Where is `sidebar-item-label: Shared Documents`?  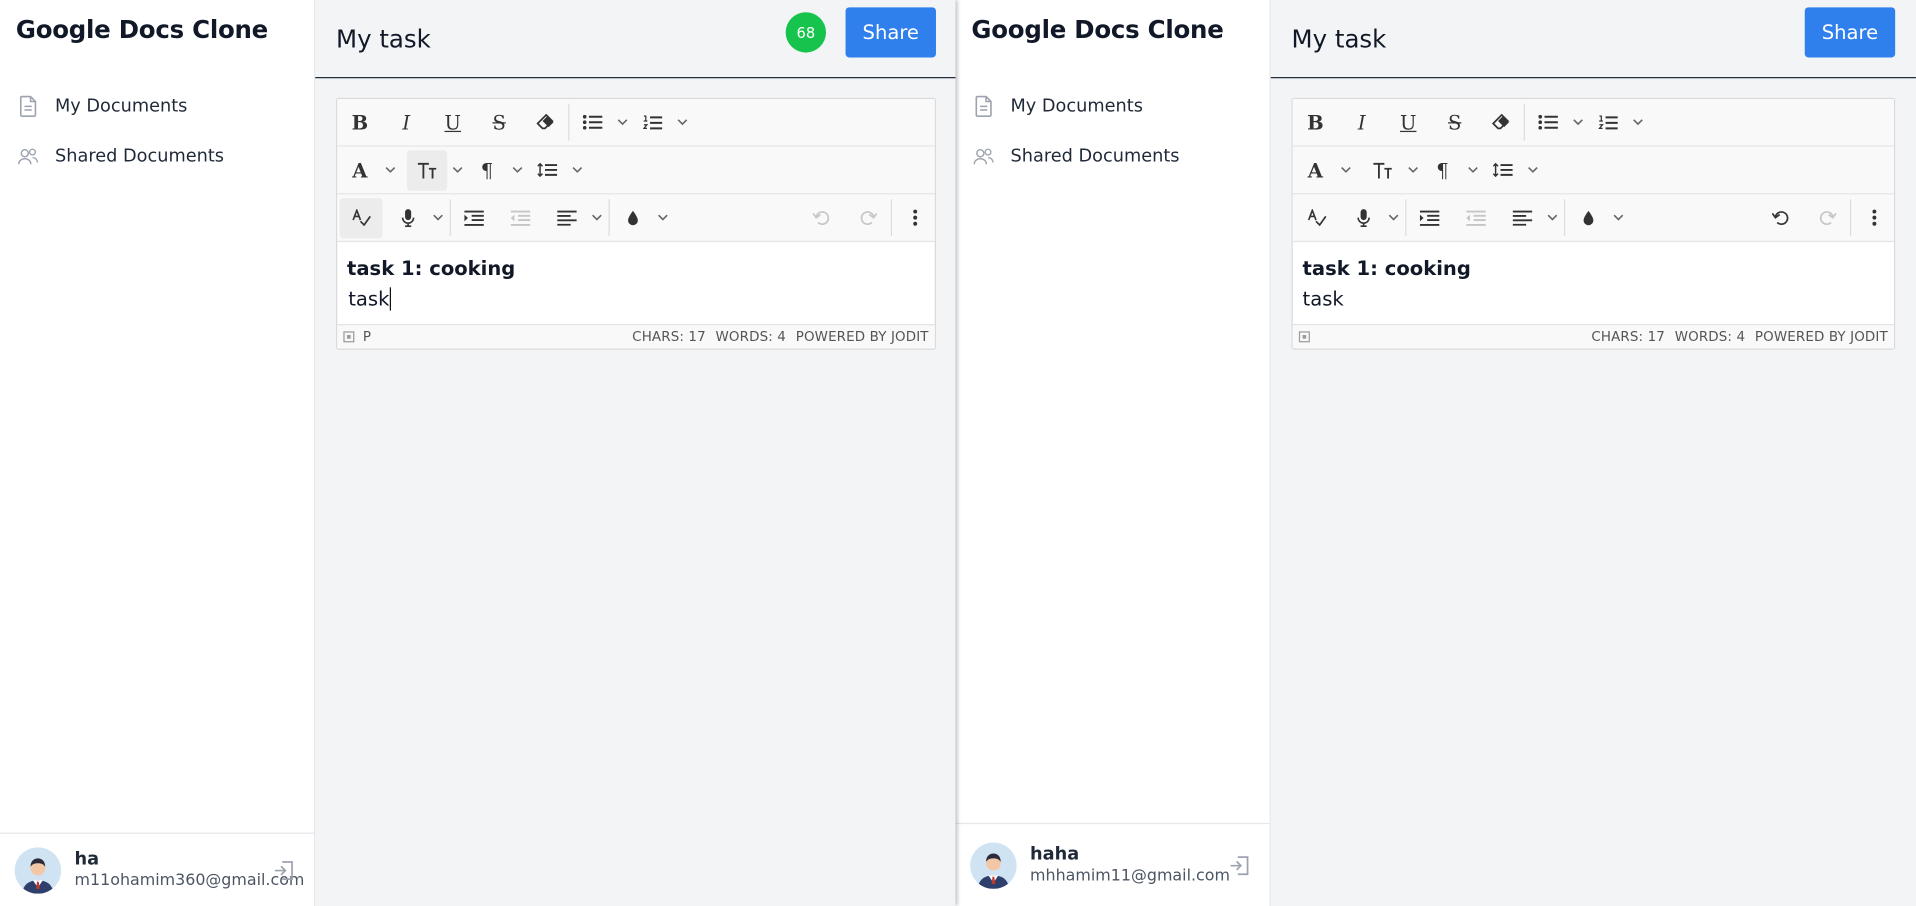
sidebar-item-label: Shared Documents is located at coordinates (139, 156).